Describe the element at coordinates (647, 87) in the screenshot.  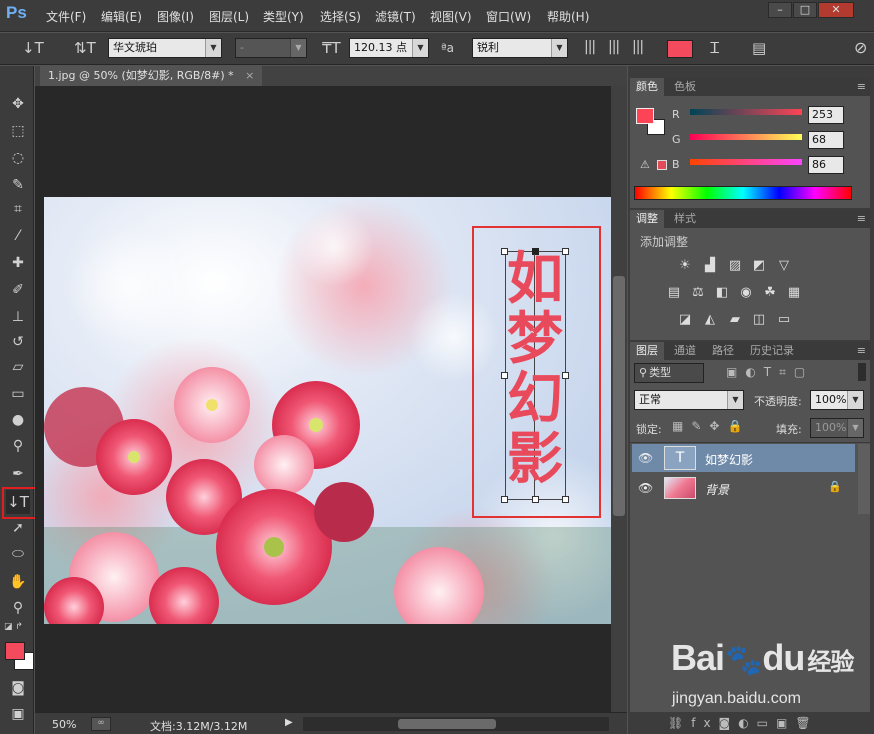
I see `tab-color: 颜色` at that location.